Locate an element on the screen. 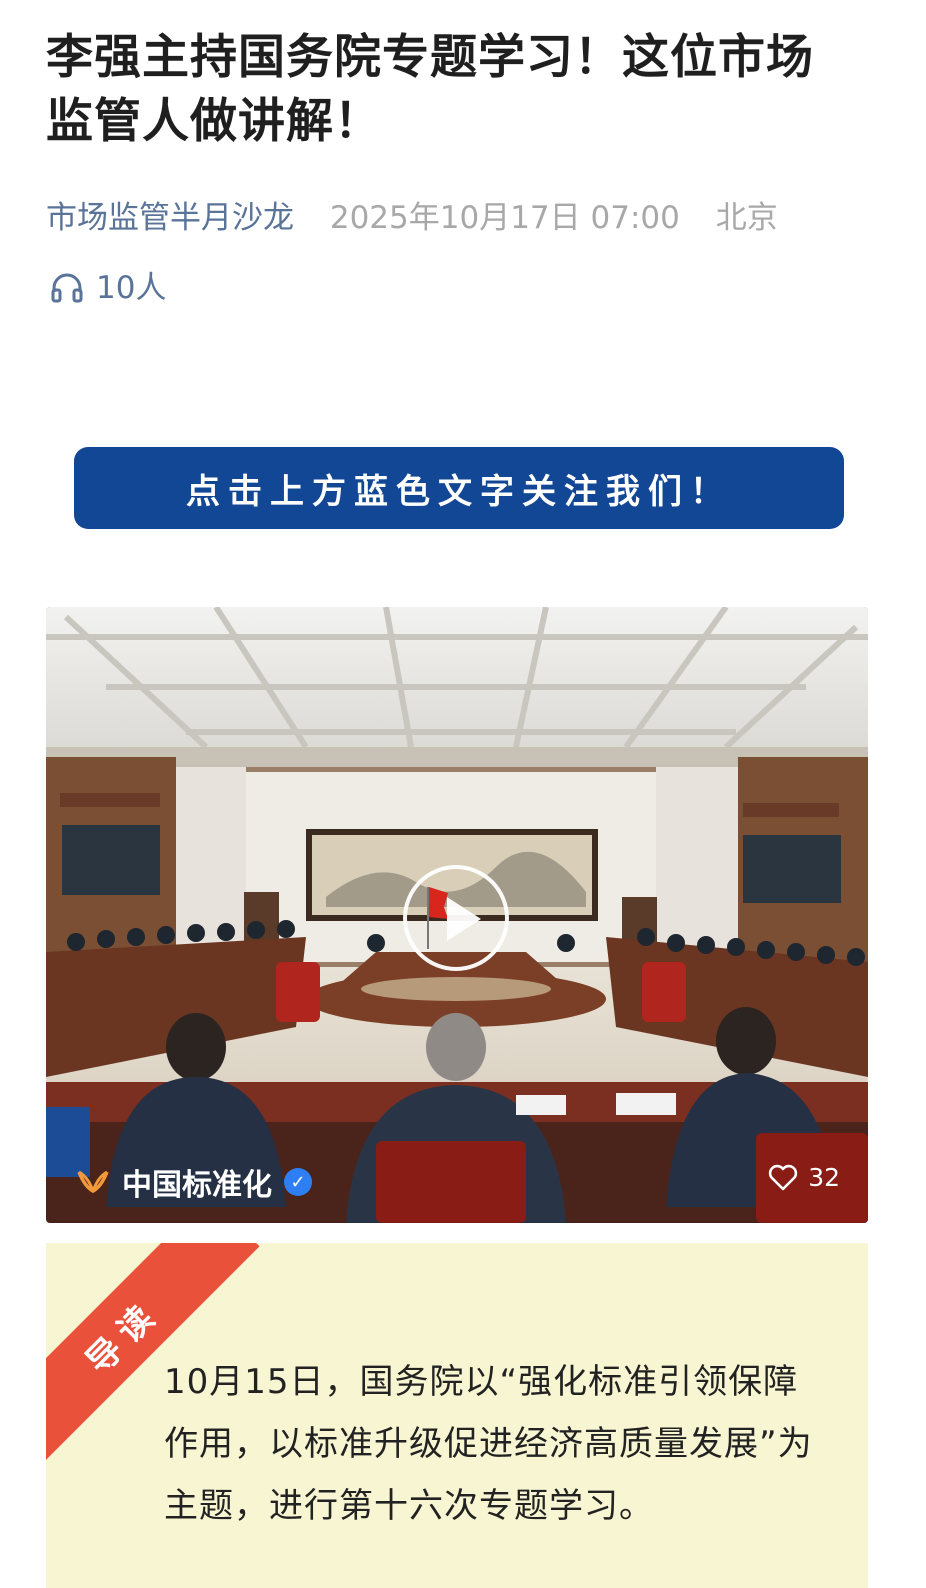  like-button: 32 is located at coordinates (804, 1177).